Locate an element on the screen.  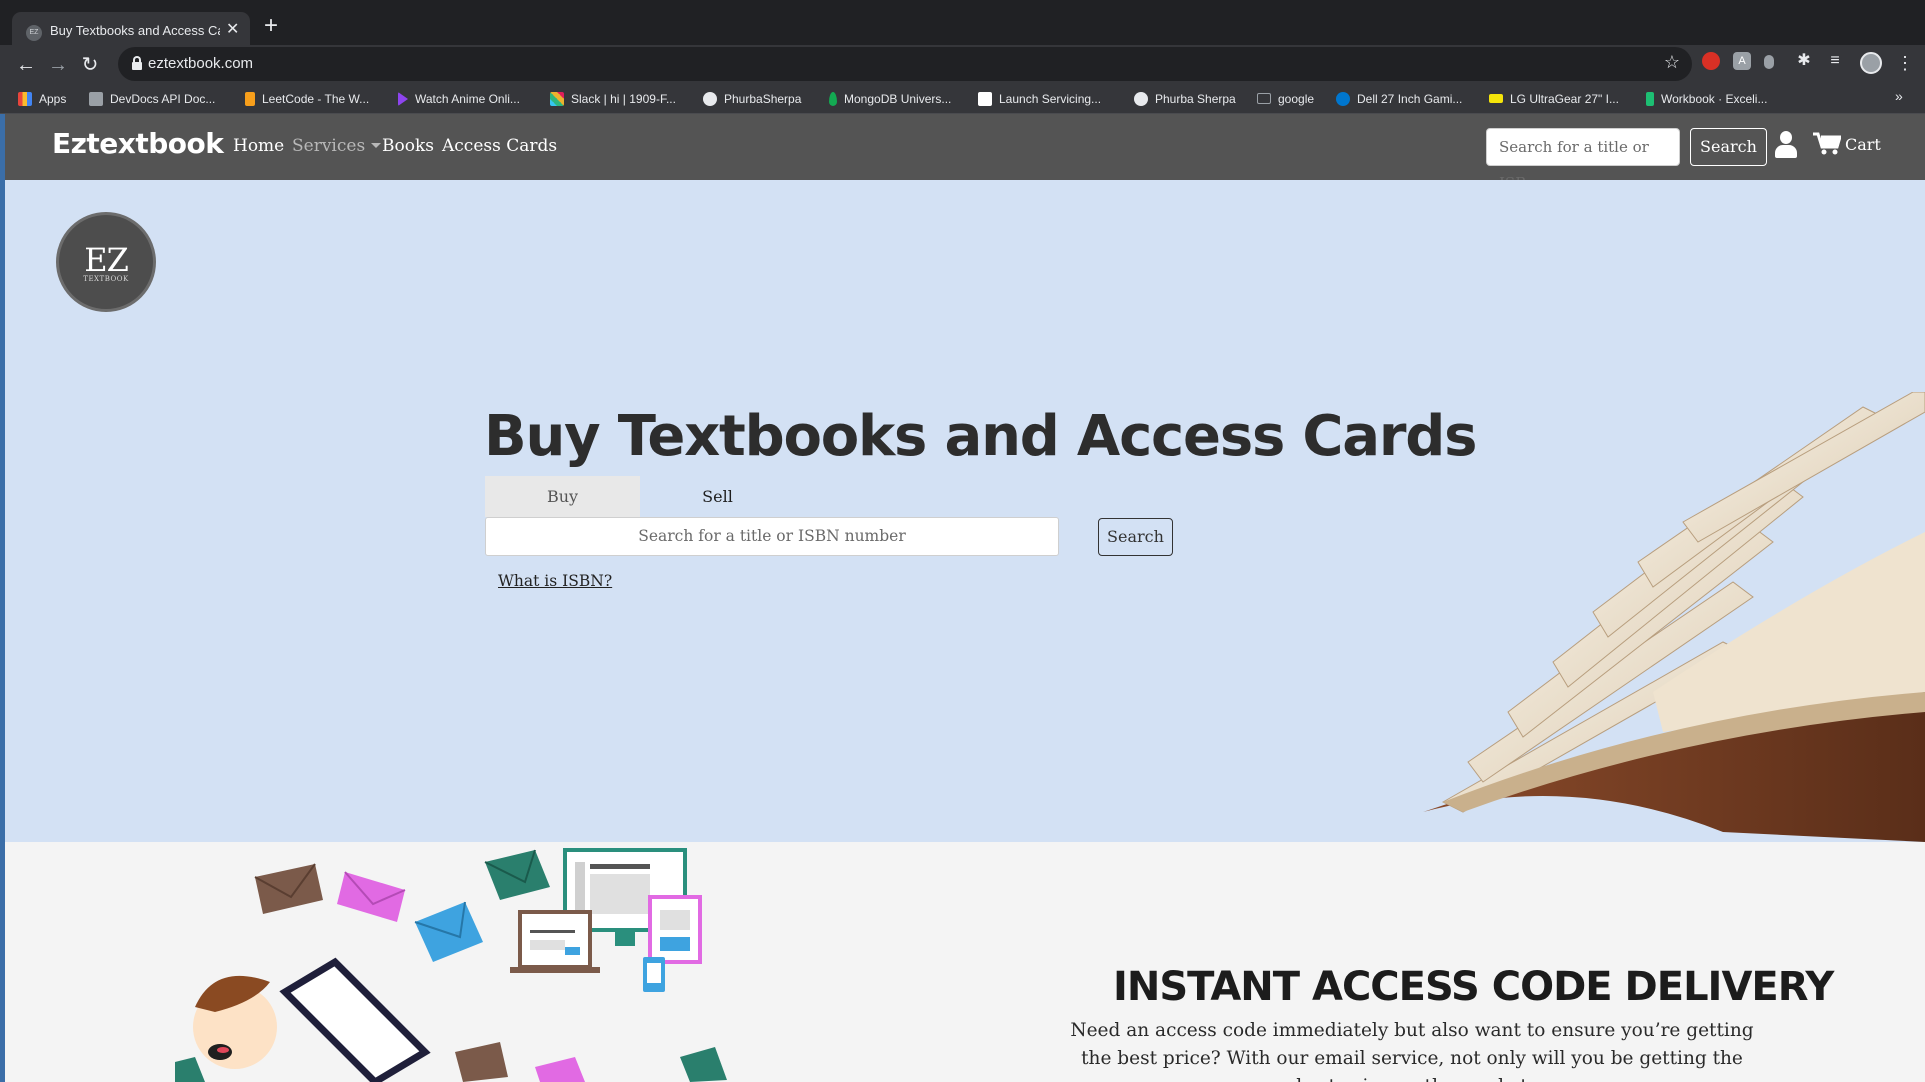
nav-services-dropdown: Services is located at coordinates (337, 146).